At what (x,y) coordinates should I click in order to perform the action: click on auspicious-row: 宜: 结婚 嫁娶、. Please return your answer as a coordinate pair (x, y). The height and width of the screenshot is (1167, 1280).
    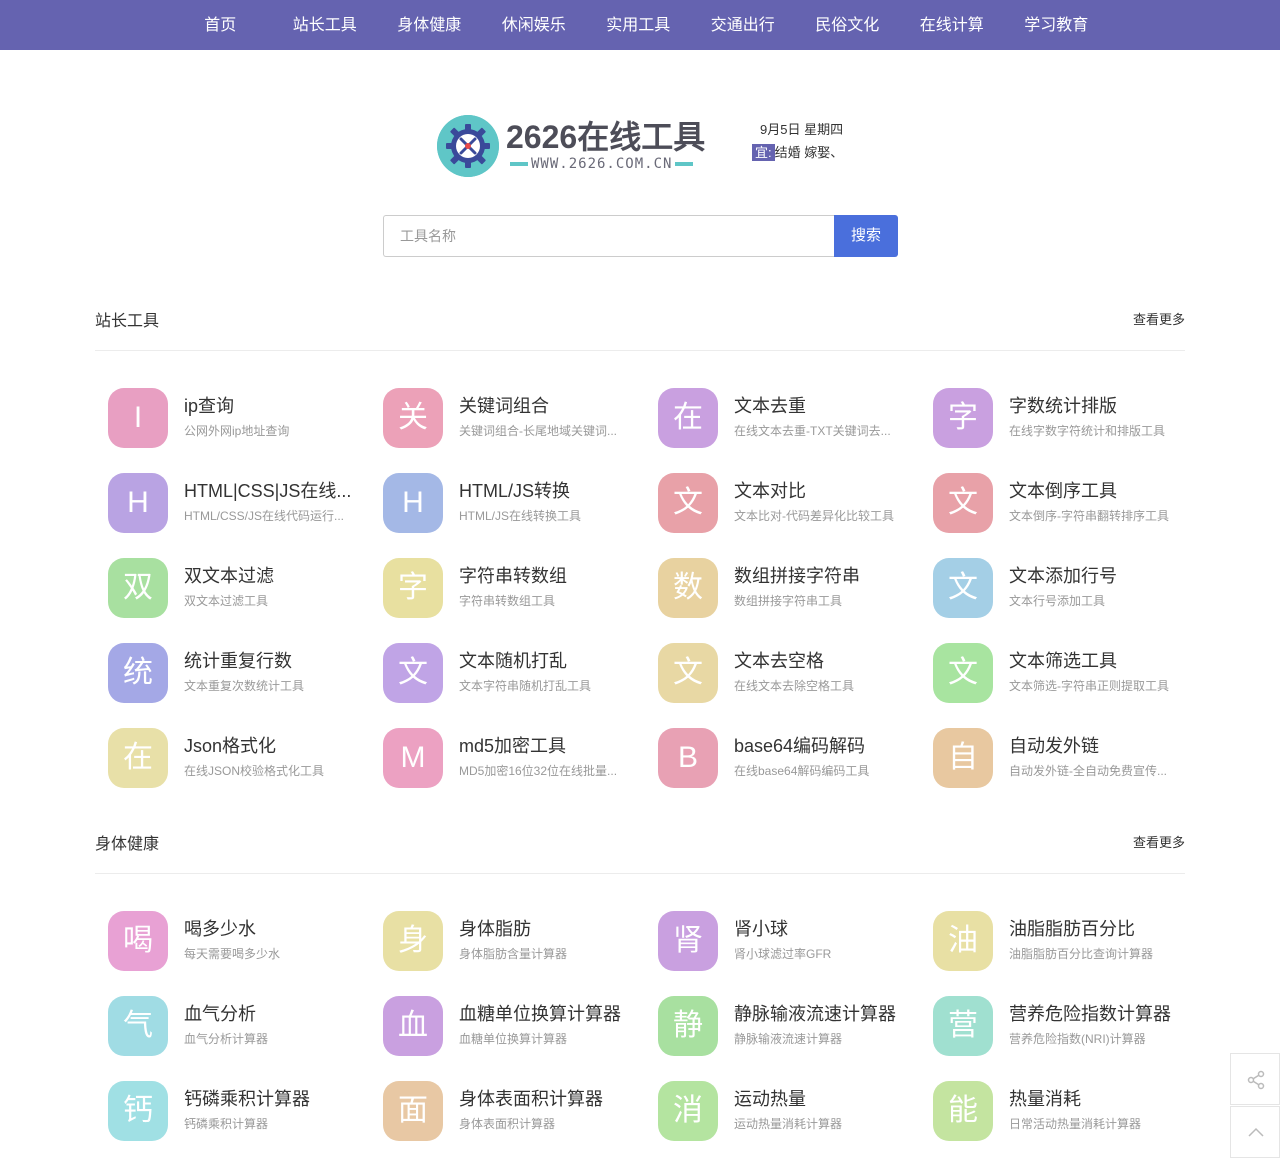
    Looking at the image, I should click on (797, 153).